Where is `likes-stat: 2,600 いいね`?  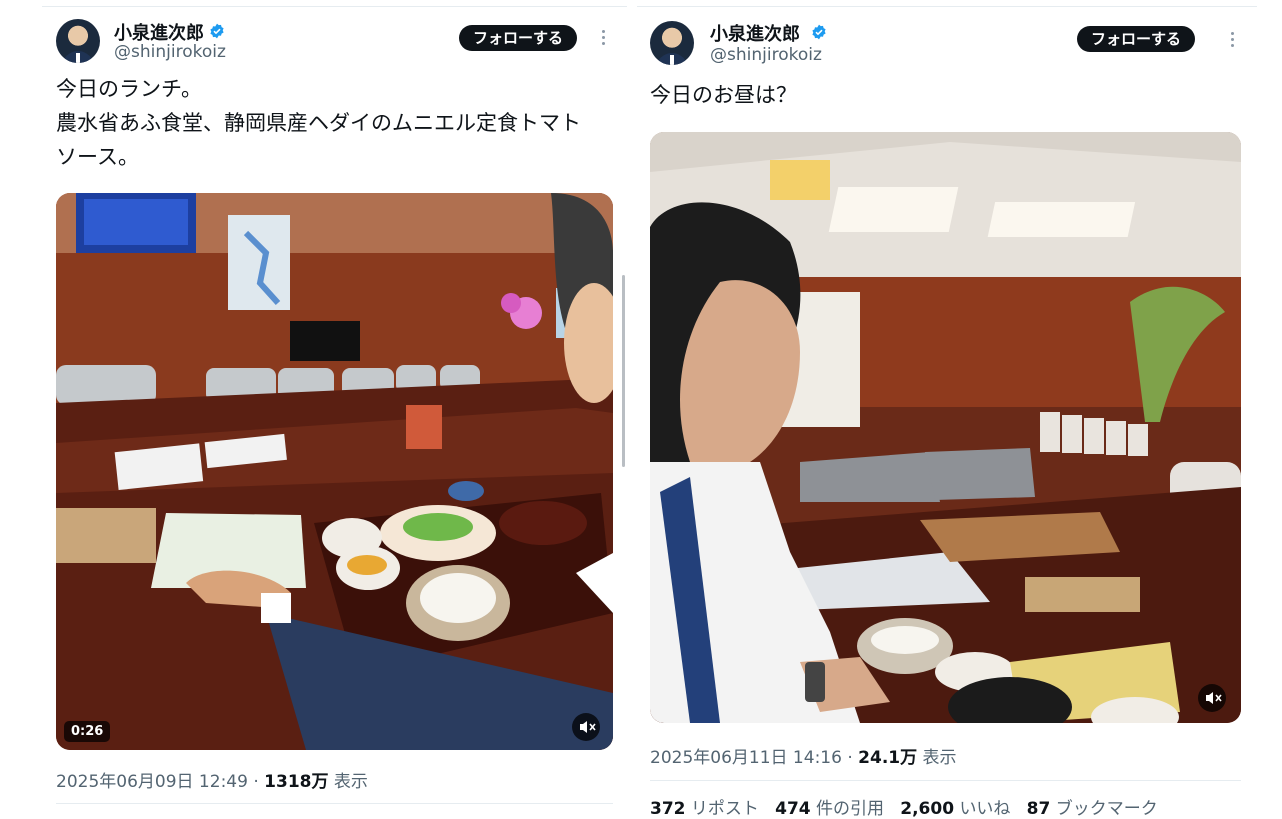 likes-stat: 2,600 いいね is located at coordinates (955, 809).